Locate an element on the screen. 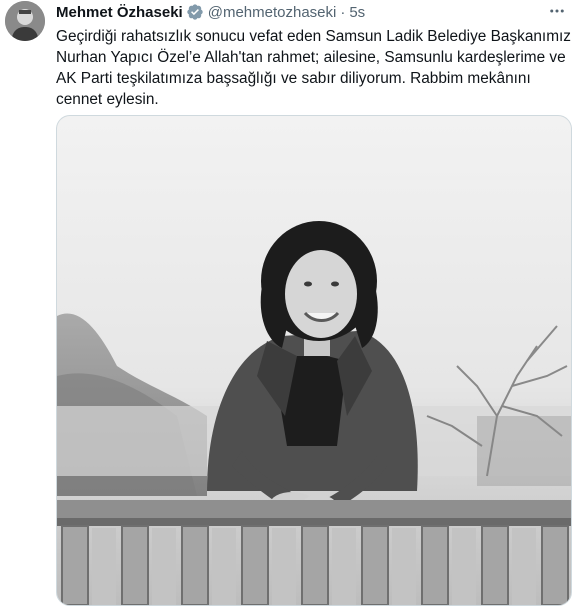 The image size is (586, 612). avatar is located at coordinates (25, 21).